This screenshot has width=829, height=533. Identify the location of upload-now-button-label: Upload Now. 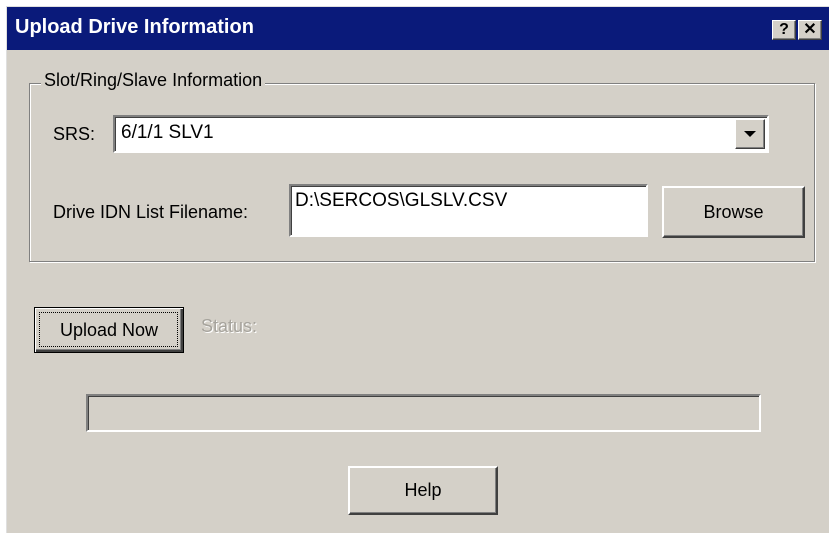
(109, 329).